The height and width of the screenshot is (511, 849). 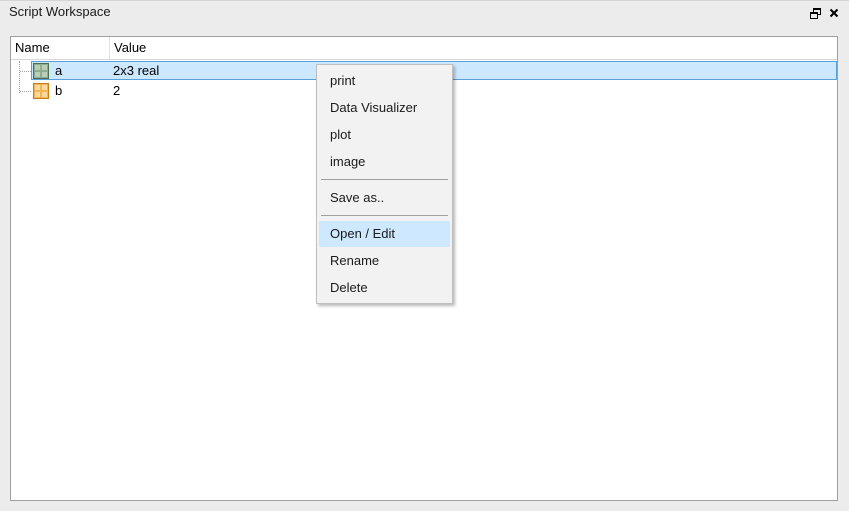 What do you see at coordinates (384, 234) in the screenshot?
I see `menu-item-open-edit: Open / Edit` at bounding box center [384, 234].